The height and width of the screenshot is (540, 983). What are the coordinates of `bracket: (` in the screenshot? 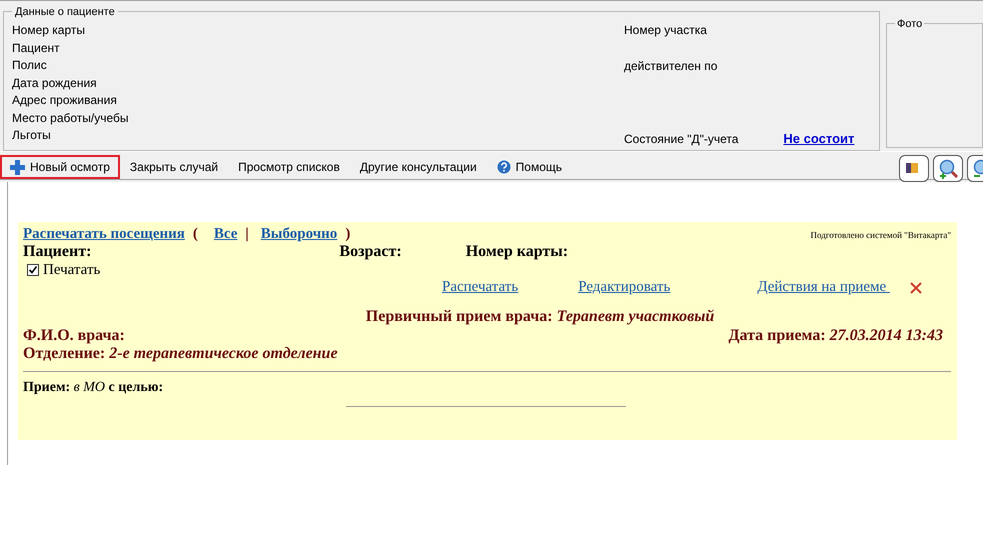 It's located at (195, 235).